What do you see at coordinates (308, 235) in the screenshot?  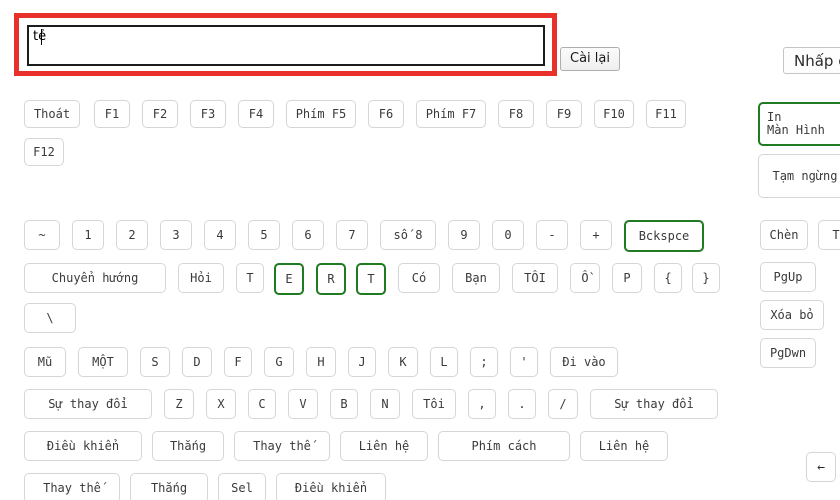 I see `key-6: 6` at bounding box center [308, 235].